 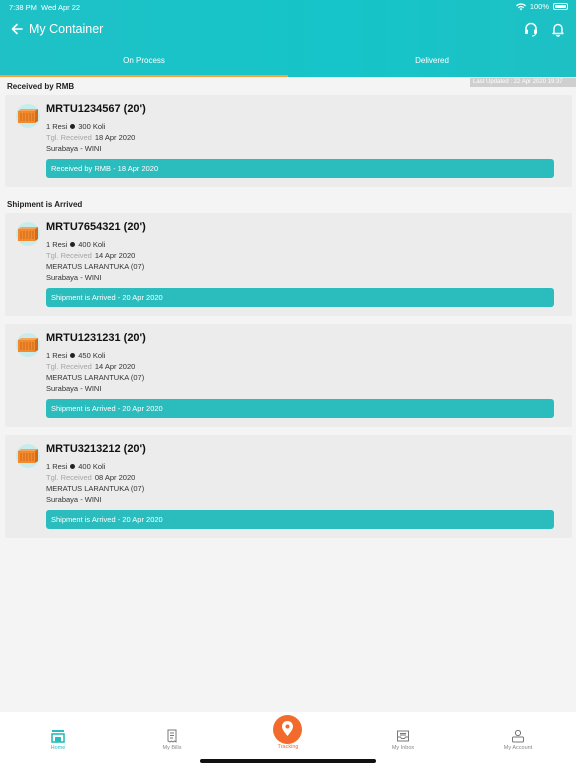 I want to click on received-date-line: Tgl. Received 18 Apr 2020, so click(x=90, y=137).